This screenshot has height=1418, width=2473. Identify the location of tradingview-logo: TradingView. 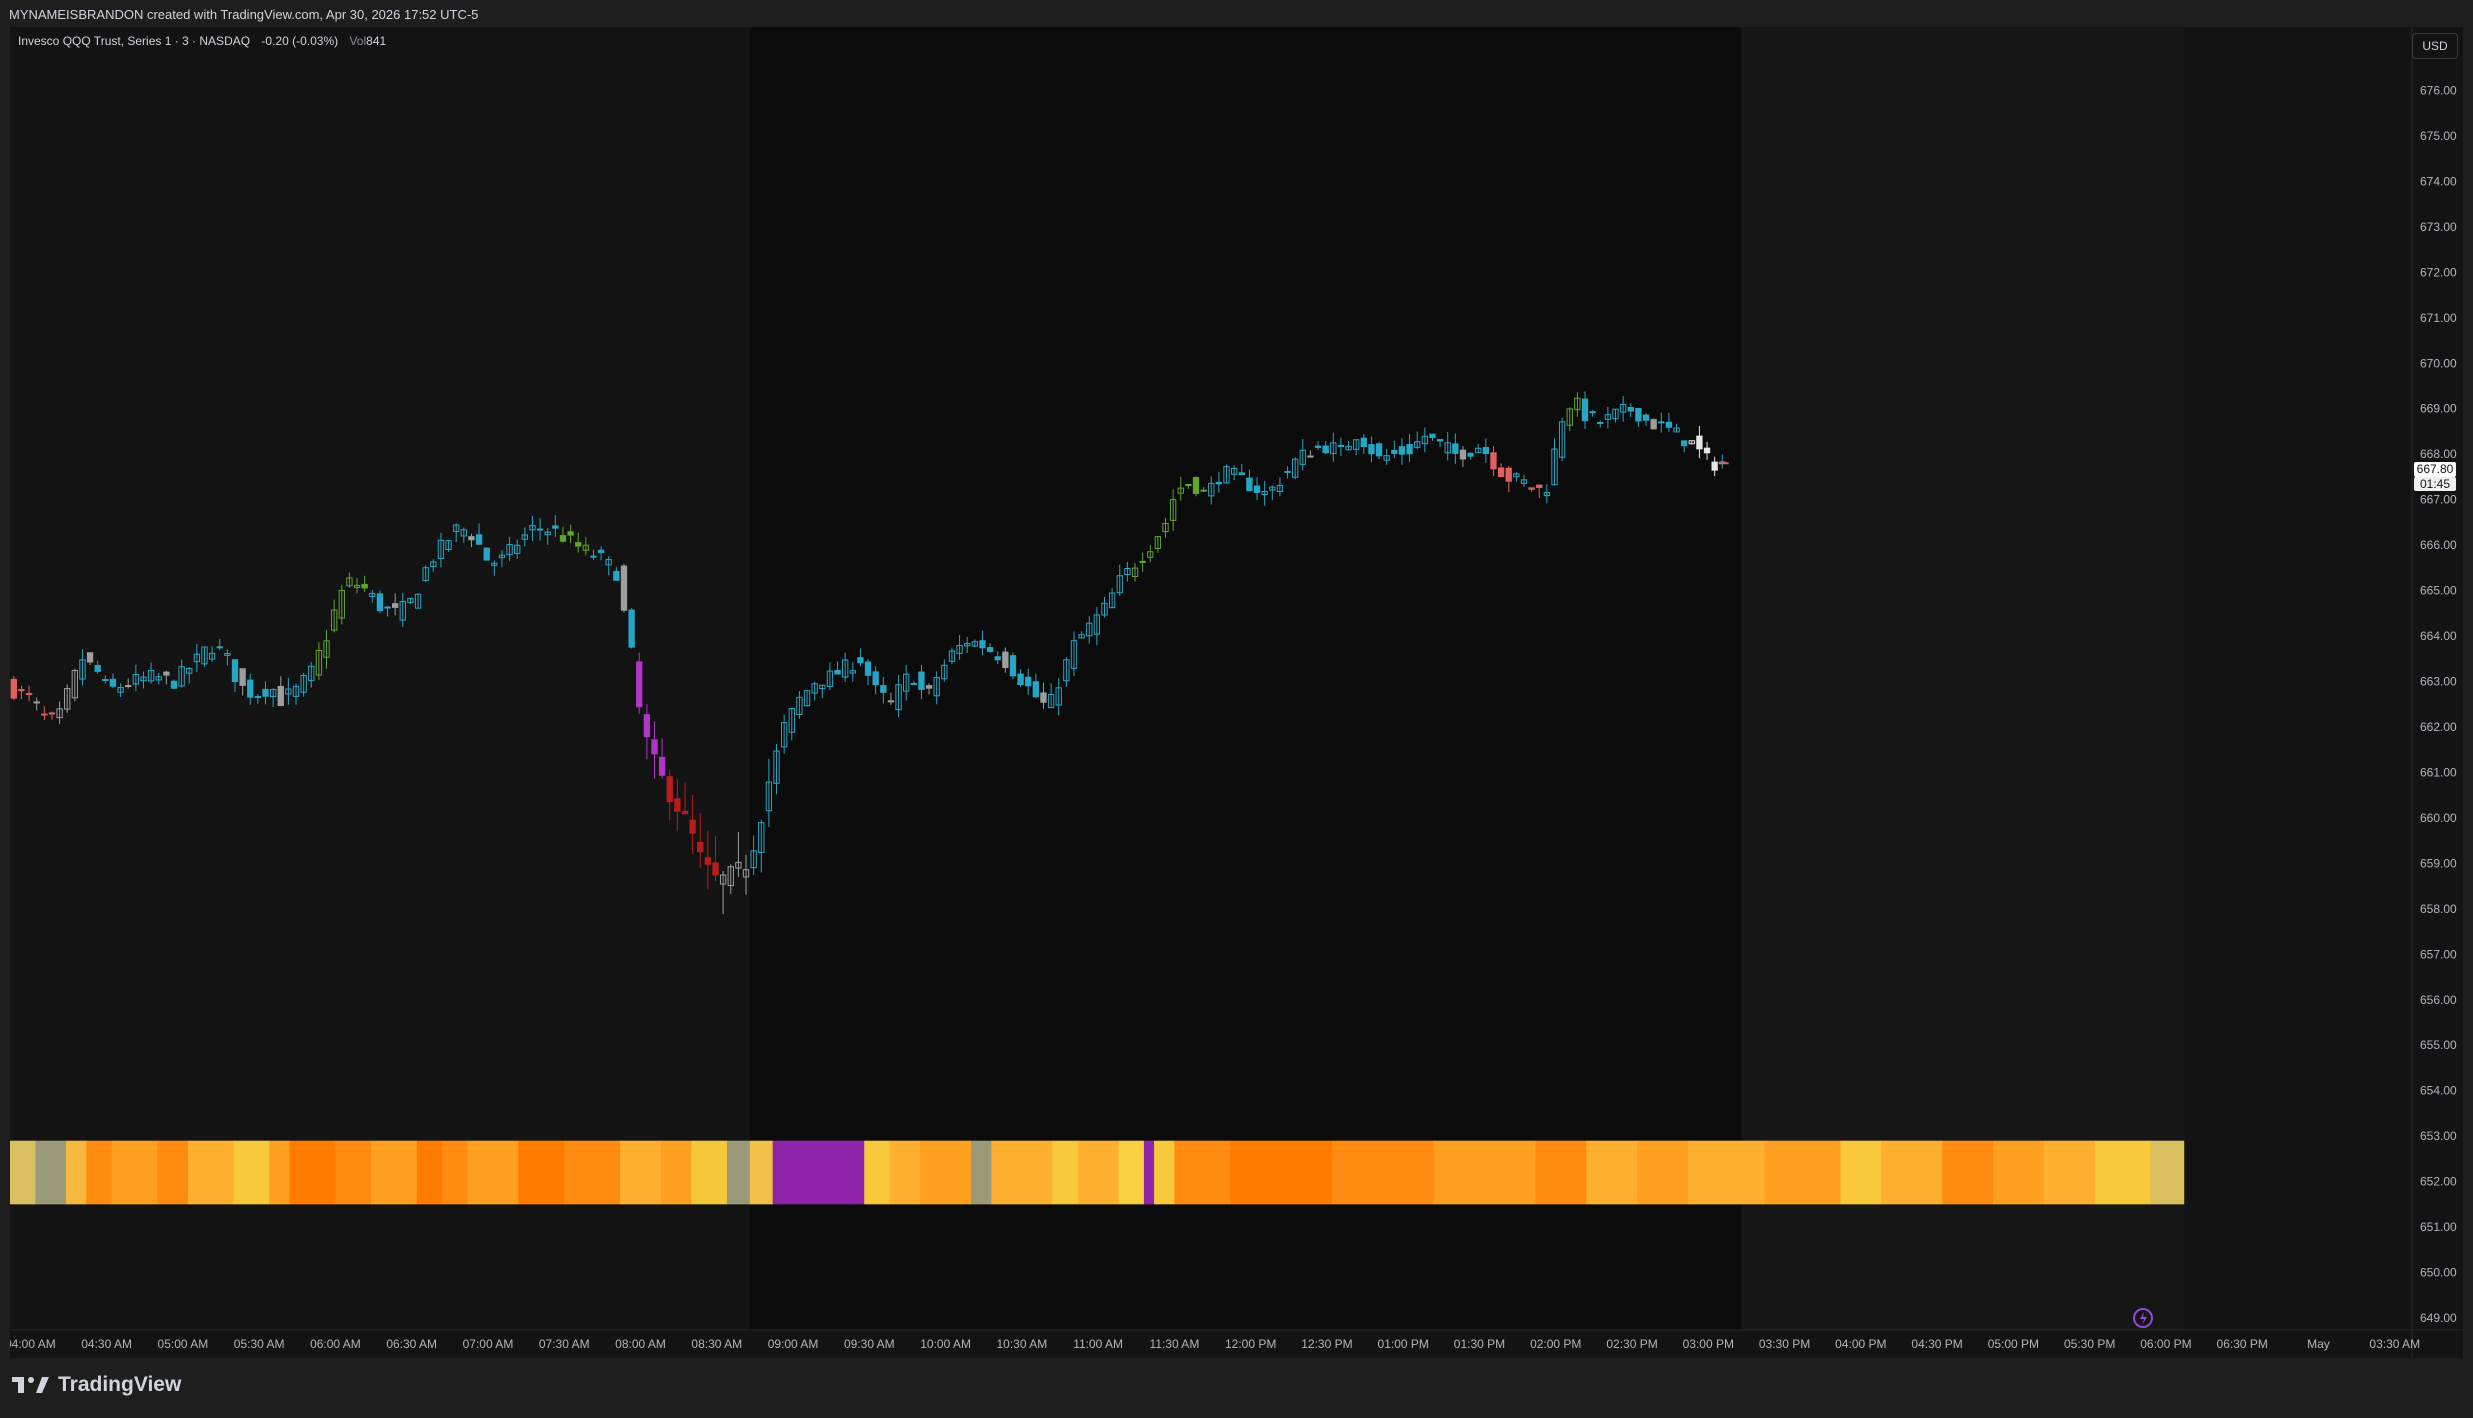
(96, 1385).